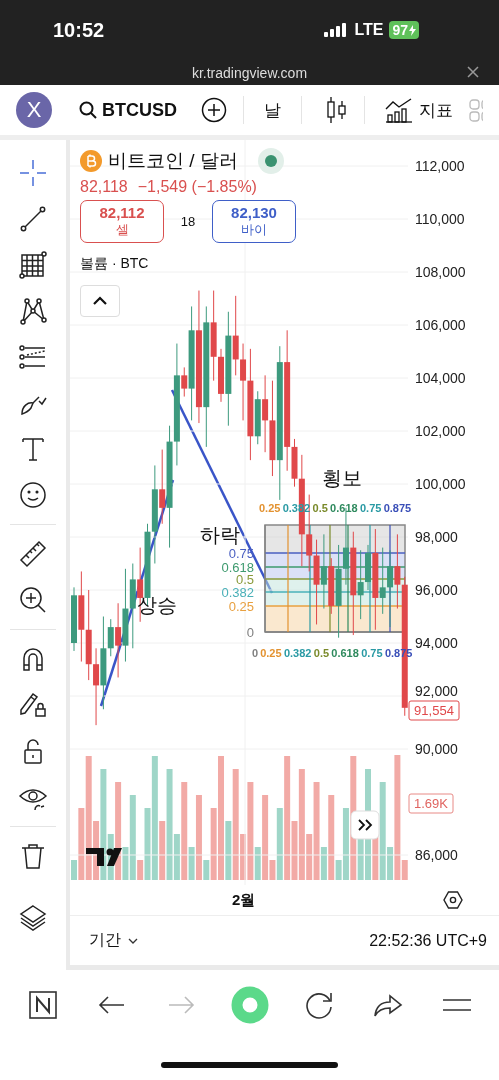  Describe the element at coordinates (419, 110) in the screenshot. I see `indicators-button: 지표` at that location.